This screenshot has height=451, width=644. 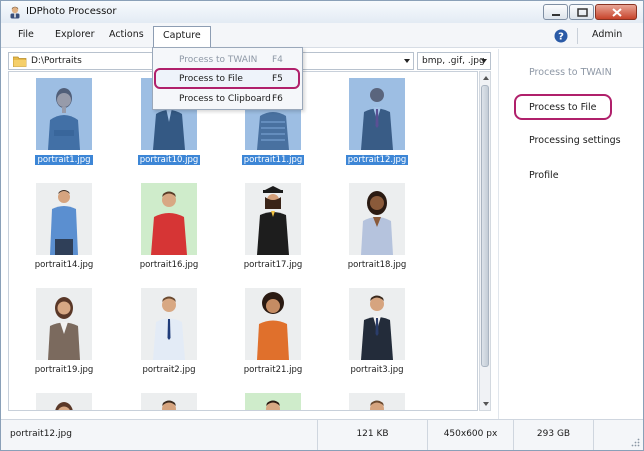 What do you see at coordinates (56, 61) in the screenshot?
I see `path-value: D:\Portraits` at bounding box center [56, 61].